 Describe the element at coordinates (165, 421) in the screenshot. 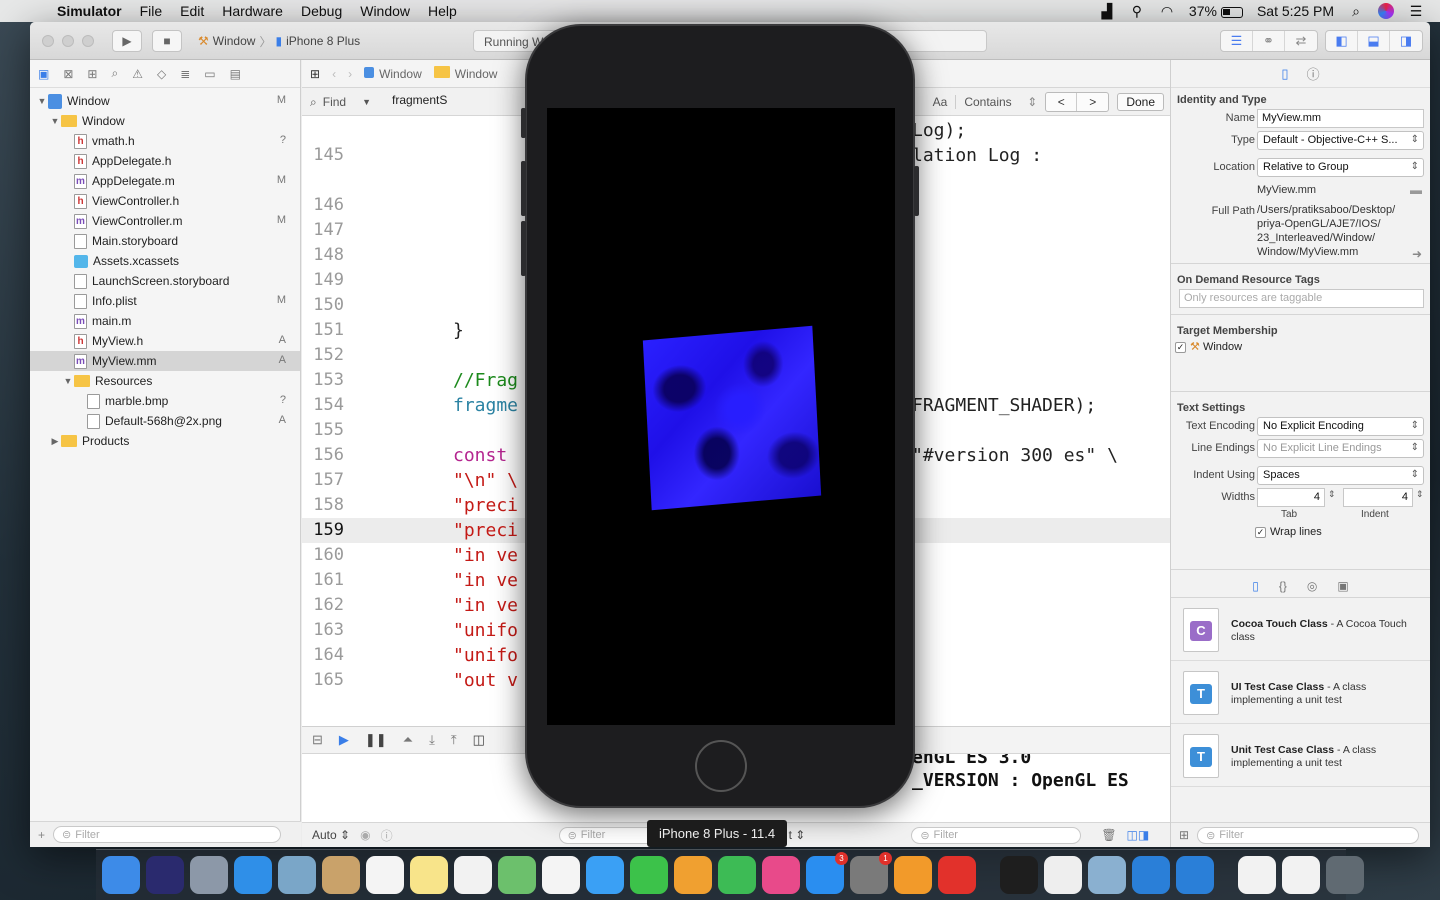

I see `tree-item-default-568h-2x-png: Default-568h@2x.png A` at that location.